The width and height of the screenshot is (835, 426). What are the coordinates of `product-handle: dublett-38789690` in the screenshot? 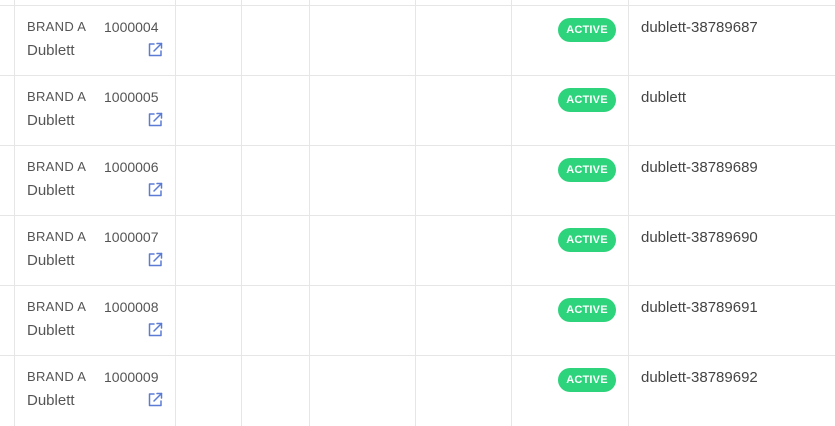 It's located at (699, 237).